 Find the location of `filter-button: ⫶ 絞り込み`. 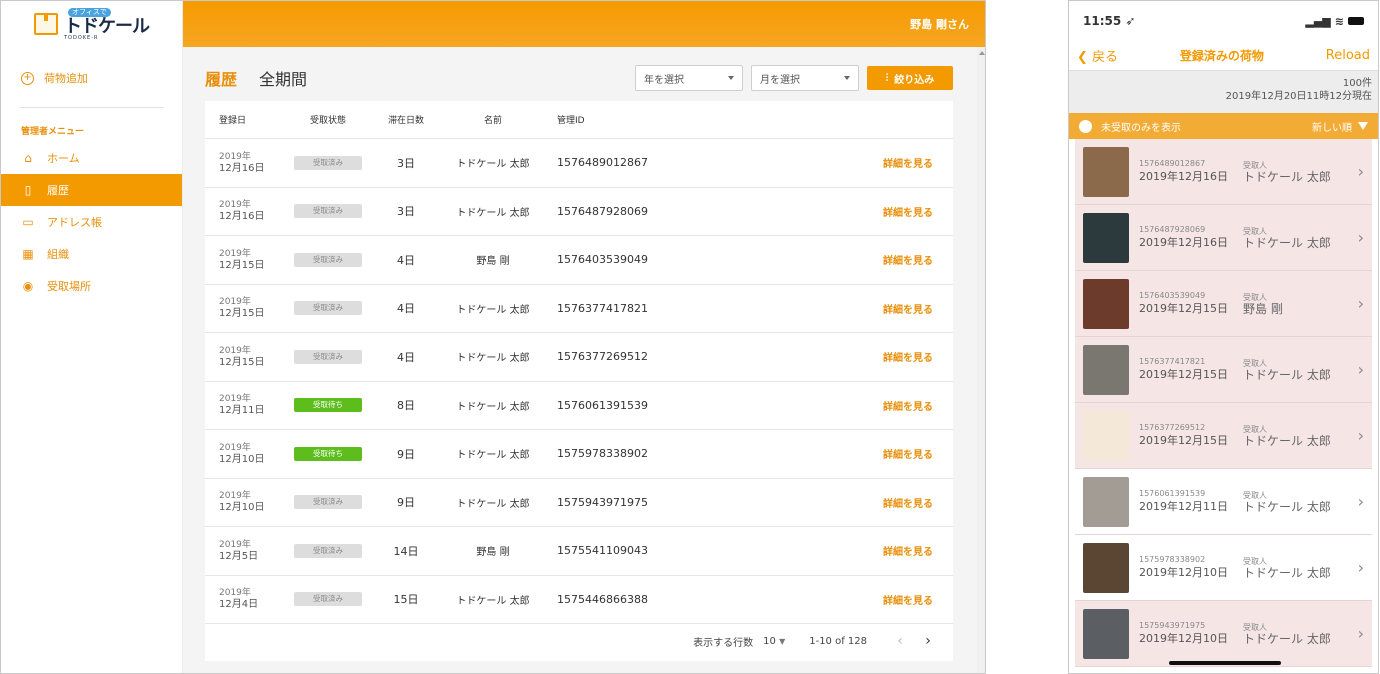

filter-button: ⫶ 絞り込み is located at coordinates (910, 78).